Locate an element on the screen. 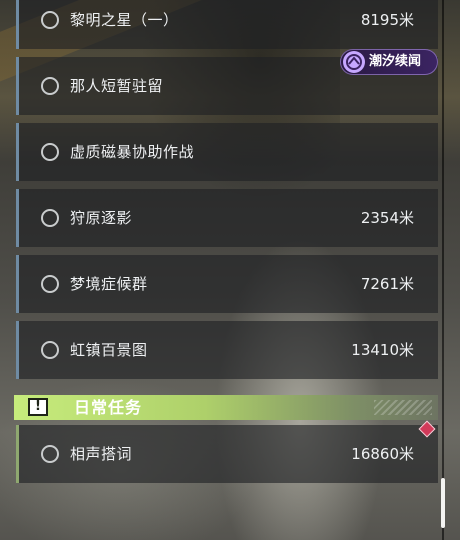  quest-item: 虹镇百景图 13410米 is located at coordinates (227, 350).